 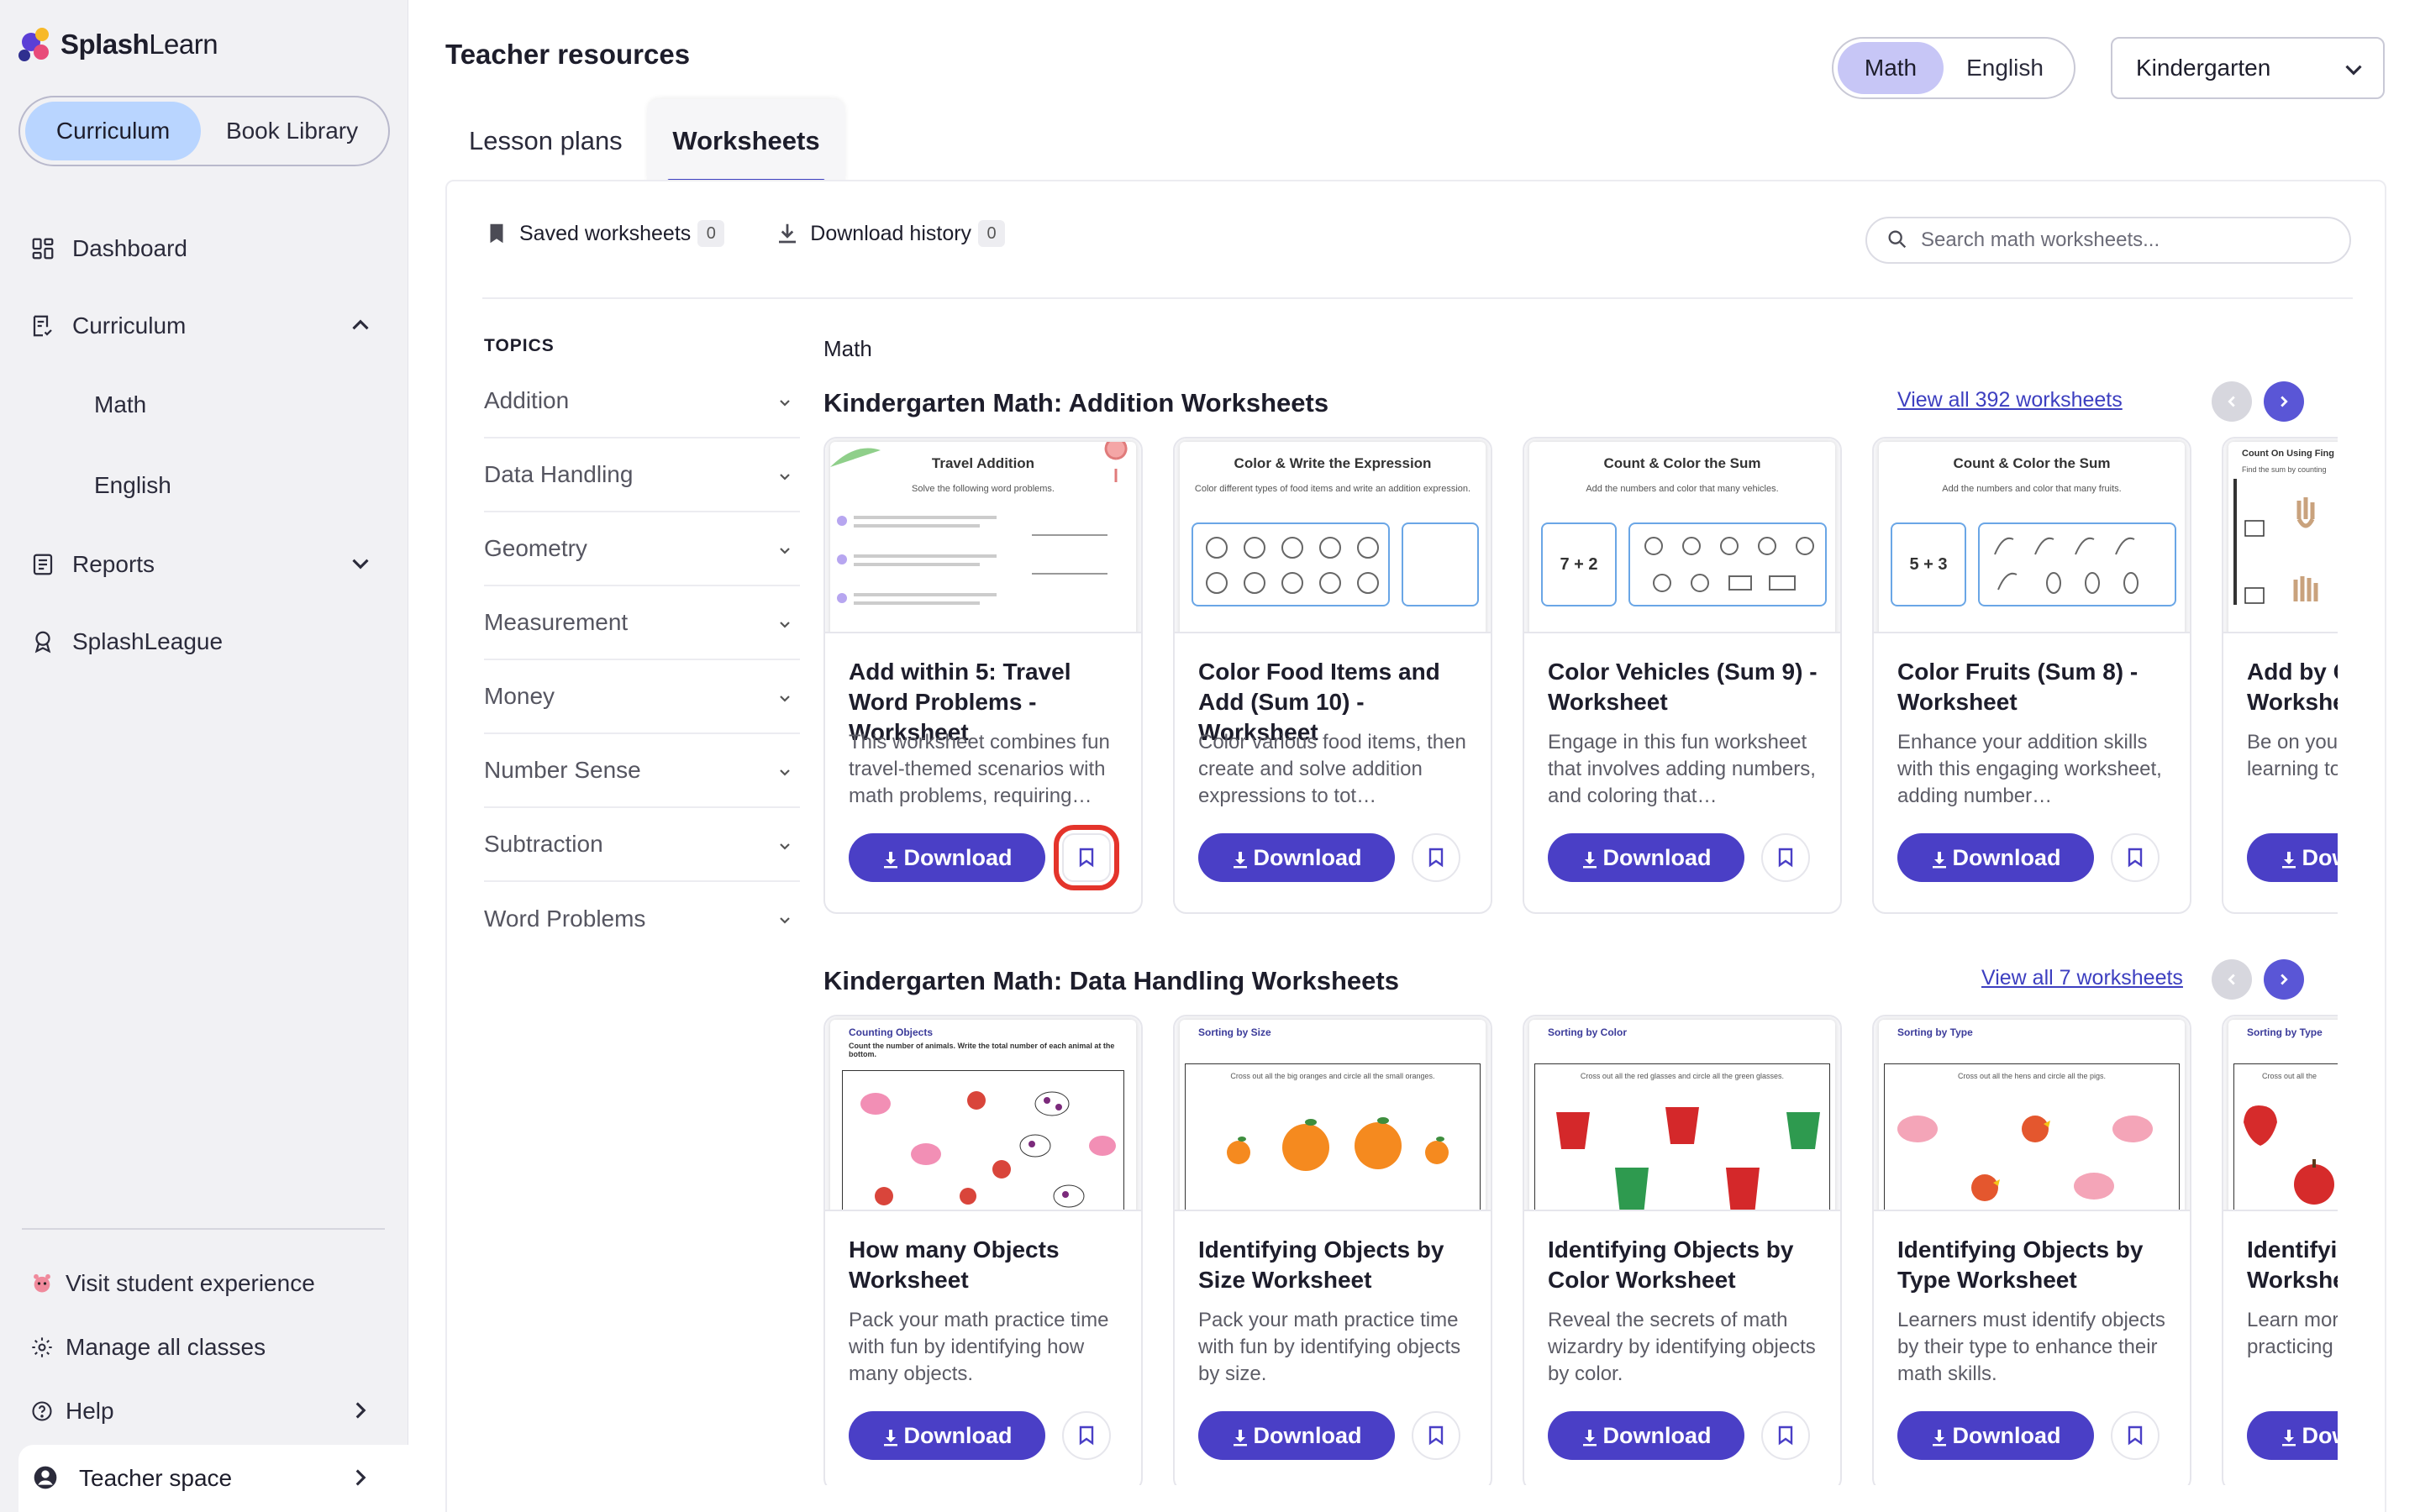 I want to click on worksheet-title: Identifying Objects by Color Worksheet, so click(x=1690, y=1265).